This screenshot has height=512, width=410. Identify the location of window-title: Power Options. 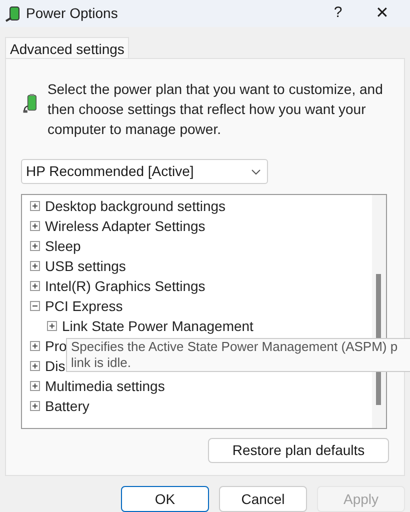
(72, 13).